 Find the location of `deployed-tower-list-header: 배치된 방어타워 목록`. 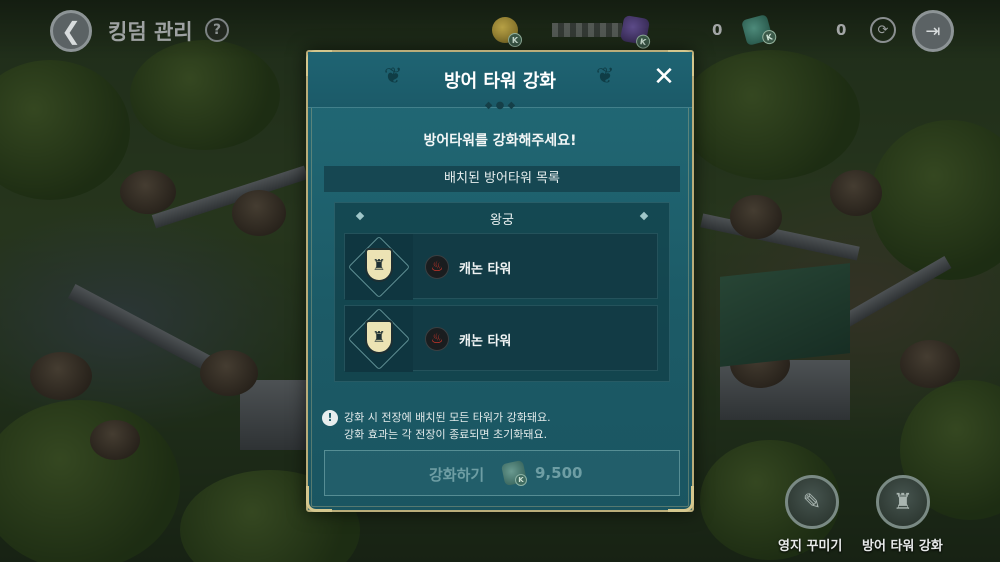

deployed-tower-list-header: 배치된 방어타워 목록 is located at coordinates (502, 179).